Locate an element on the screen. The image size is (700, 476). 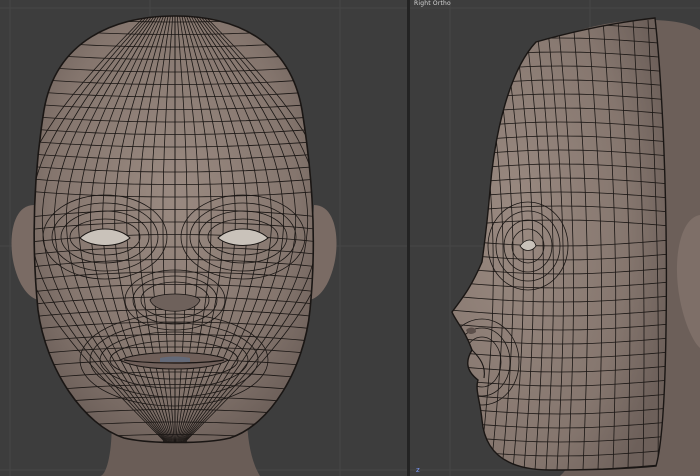
axis-gizmo-icon: z is located at coordinates (418, 470).